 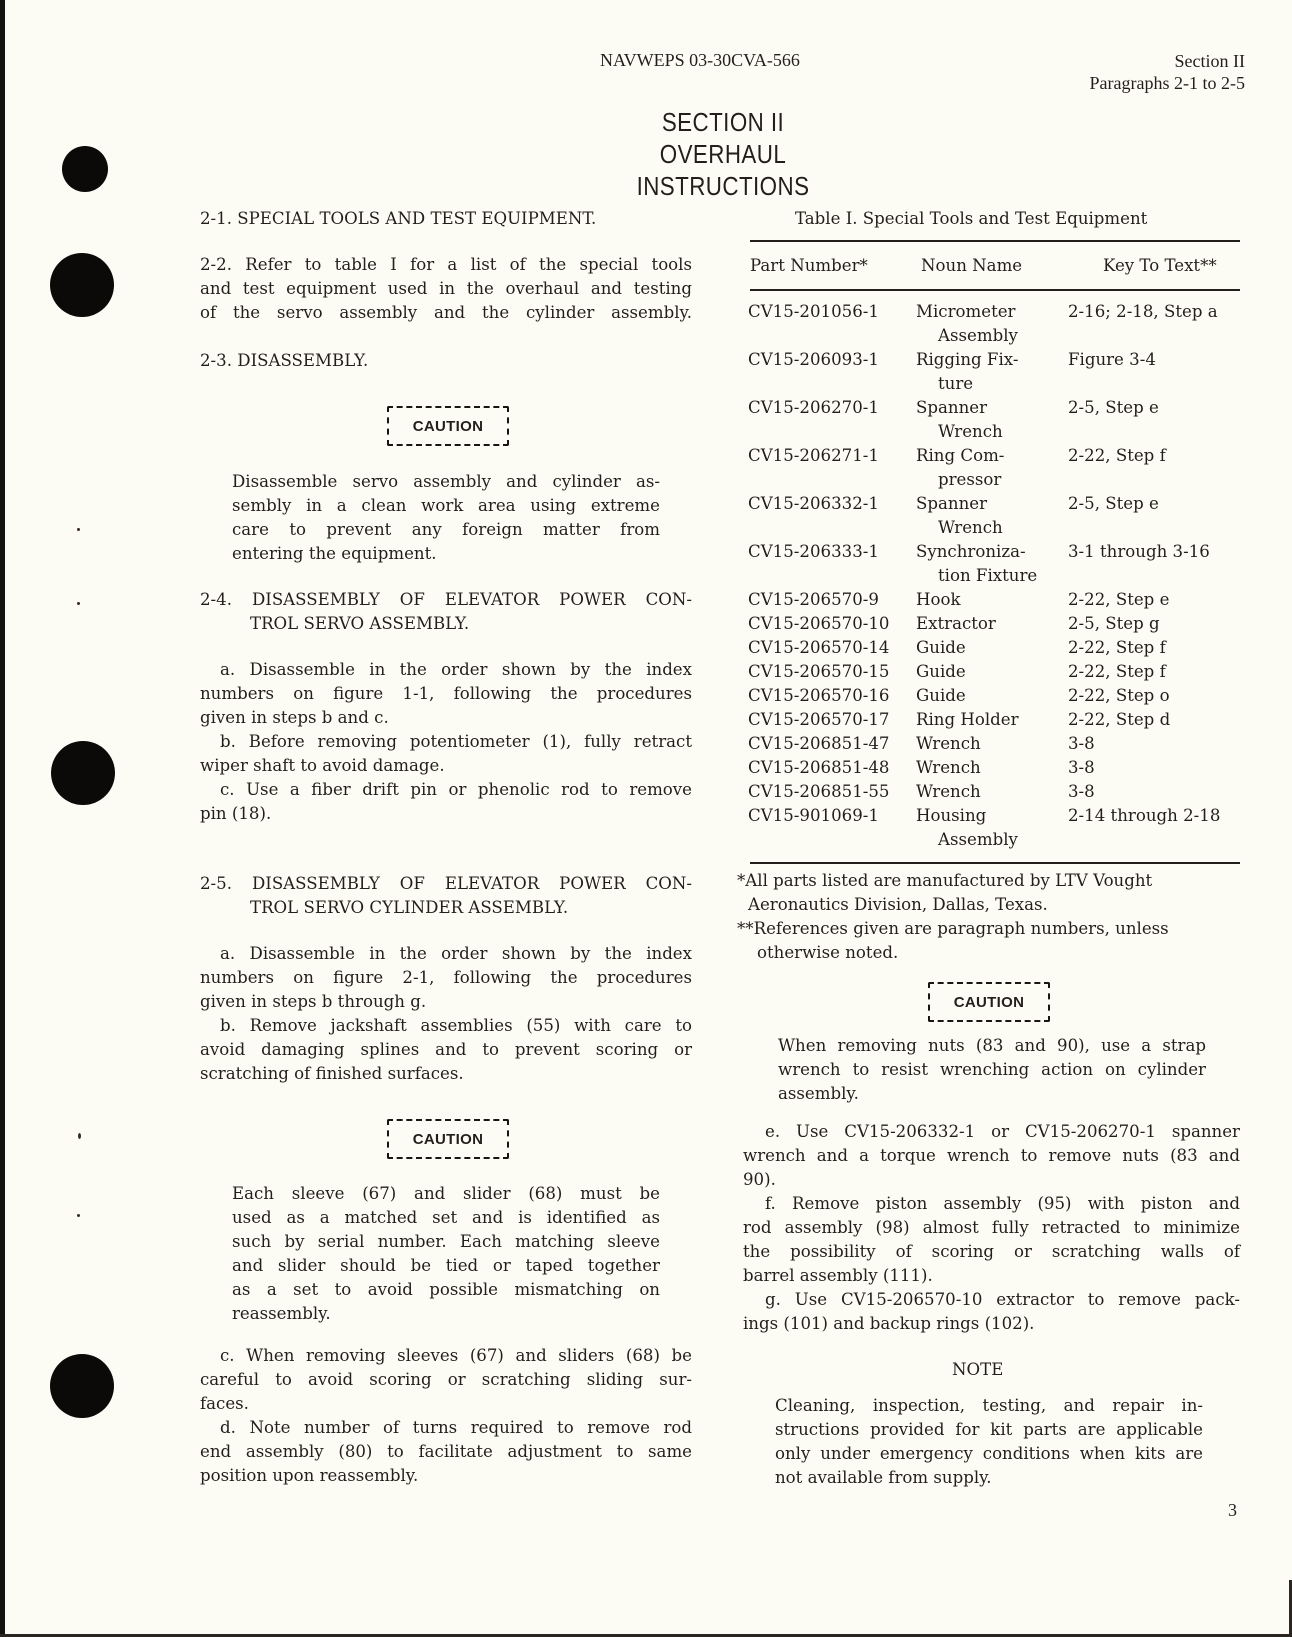 I want to click on paragraph-range: Paragraphs 2-1 to 2-5, so click(x=1167, y=83).